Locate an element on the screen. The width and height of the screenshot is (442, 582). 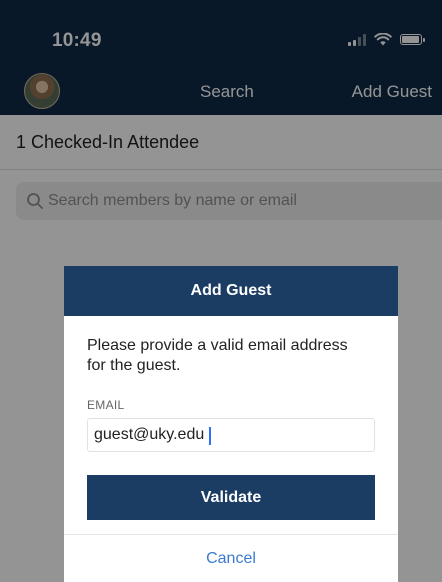
cancel-button: Cancel is located at coordinates (231, 558).